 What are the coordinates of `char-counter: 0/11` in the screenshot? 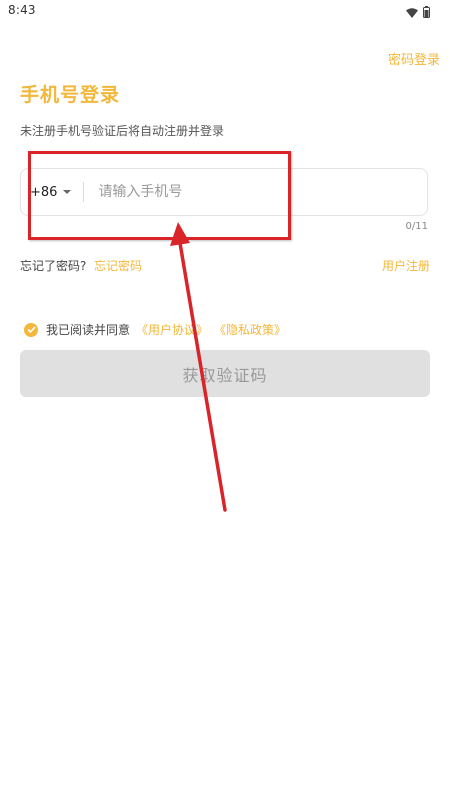 It's located at (416, 226).